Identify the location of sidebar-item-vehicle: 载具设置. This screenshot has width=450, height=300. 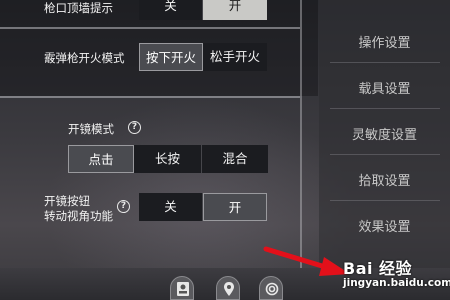
(384, 87).